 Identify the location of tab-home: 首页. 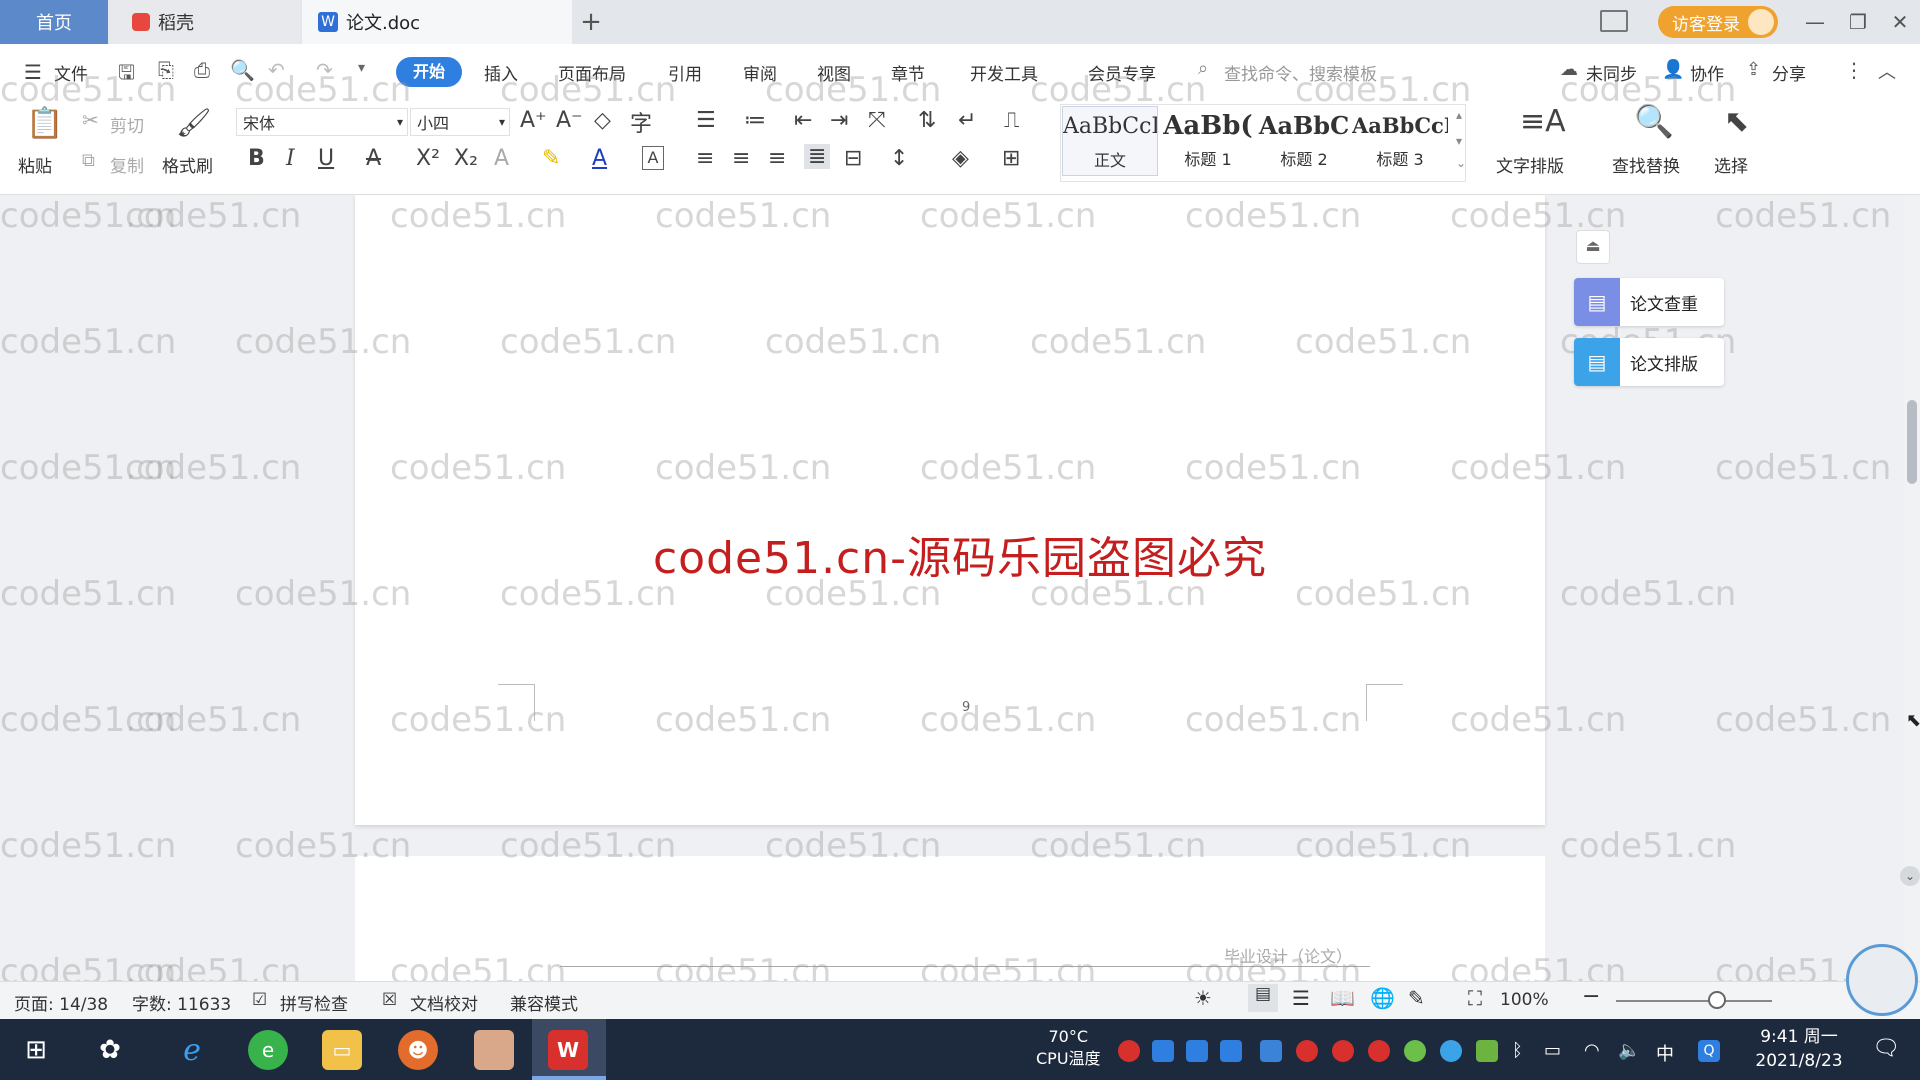
(54, 22).